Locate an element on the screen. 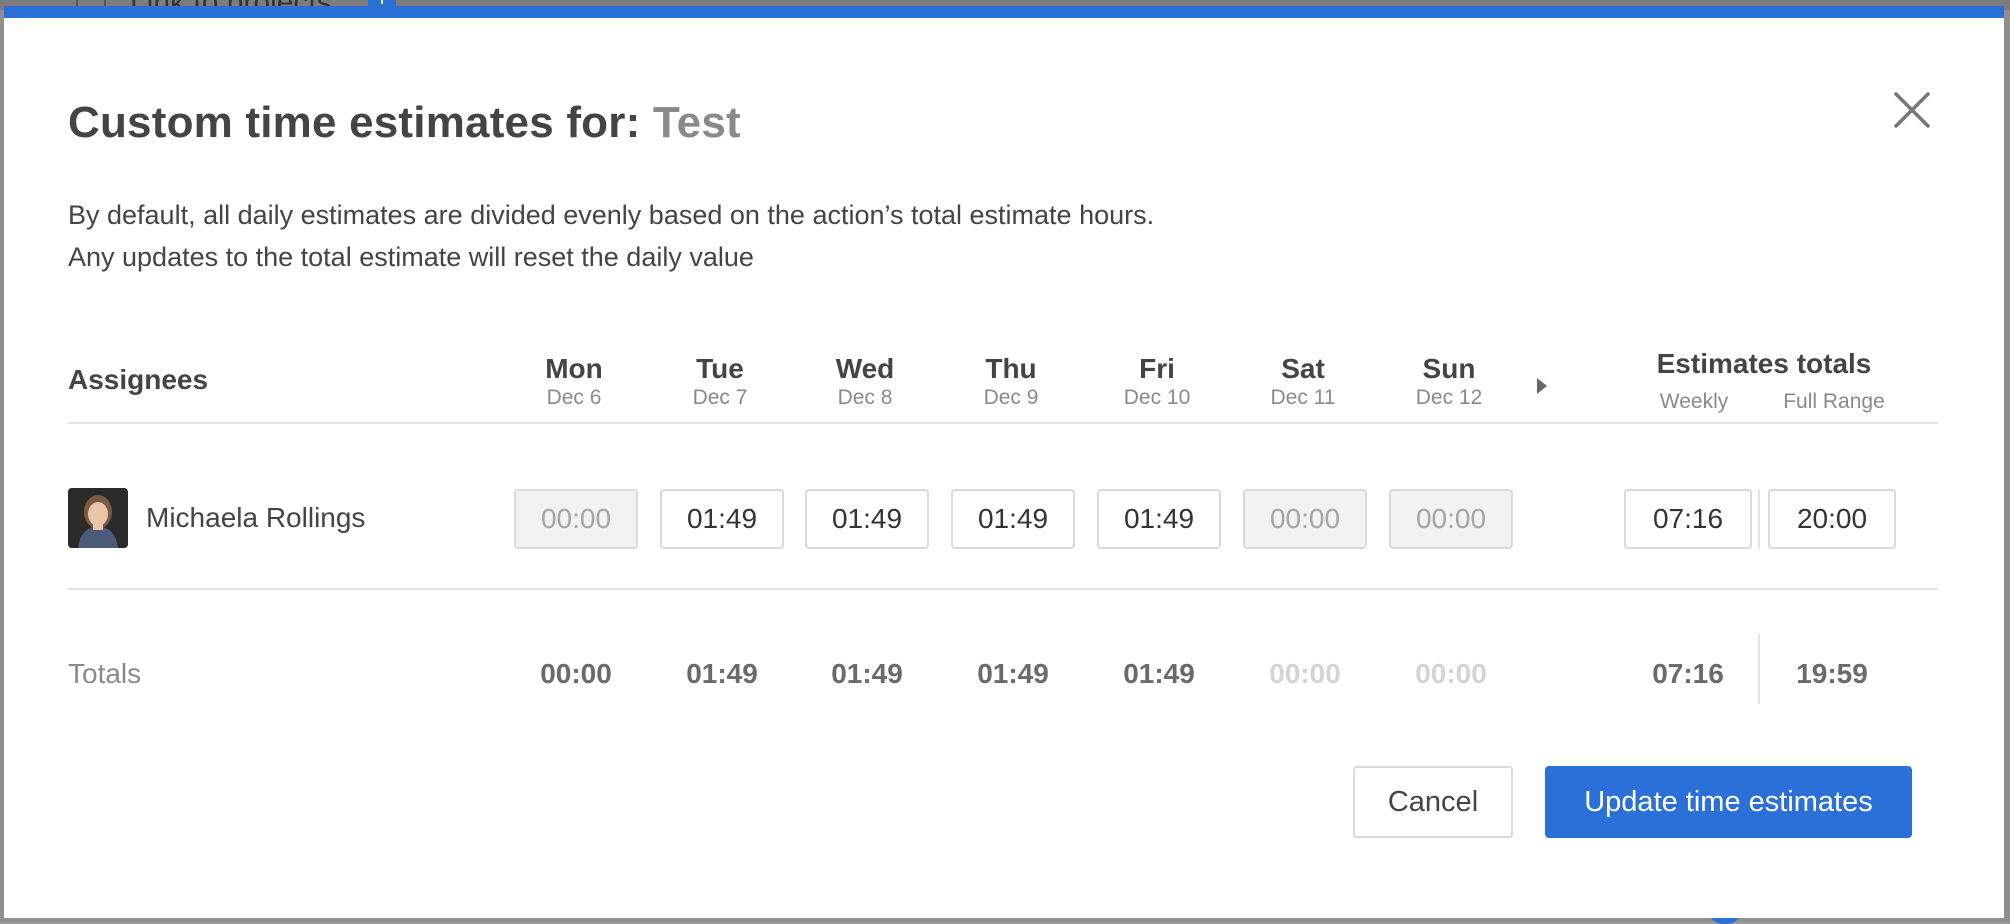  day-name: Wed is located at coordinates (865, 368).